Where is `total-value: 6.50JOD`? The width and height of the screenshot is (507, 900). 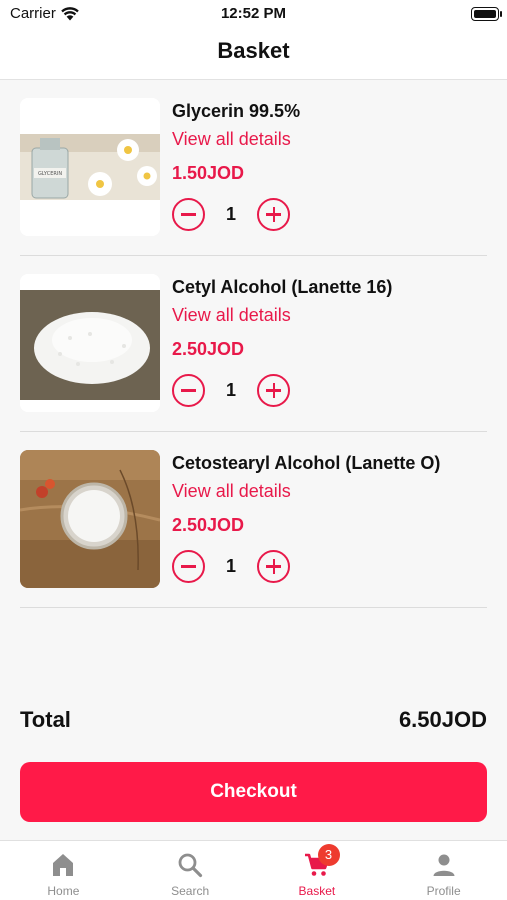
total-value: 6.50JOD is located at coordinates (442, 719).